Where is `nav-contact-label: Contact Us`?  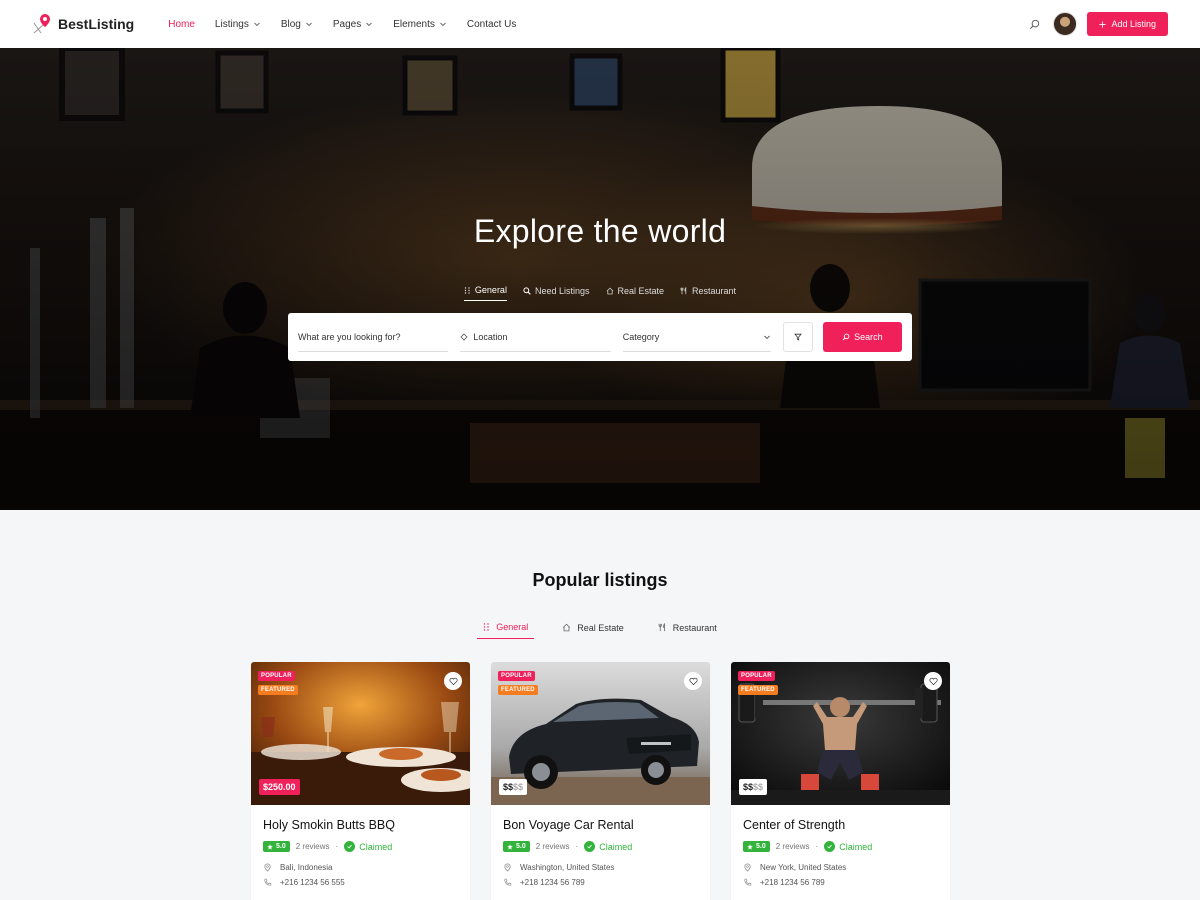 nav-contact-label: Contact Us is located at coordinates (491, 24).